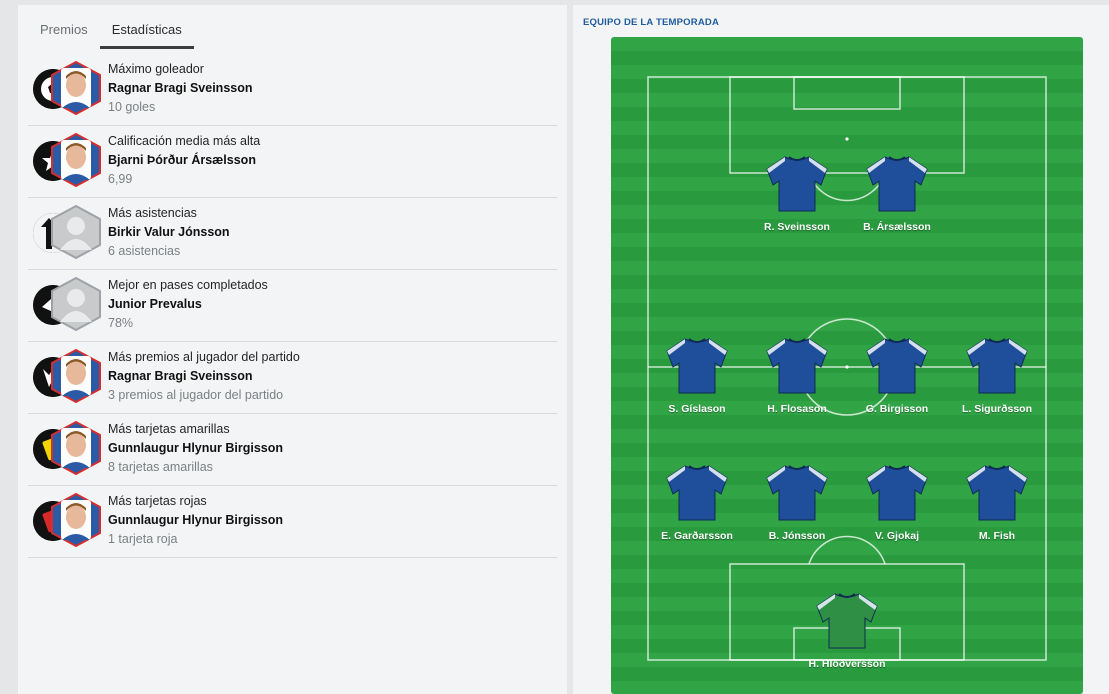 This screenshot has height=694, width=1109. I want to click on stat-player-name: Junior Prevalus, so click(188, 304).